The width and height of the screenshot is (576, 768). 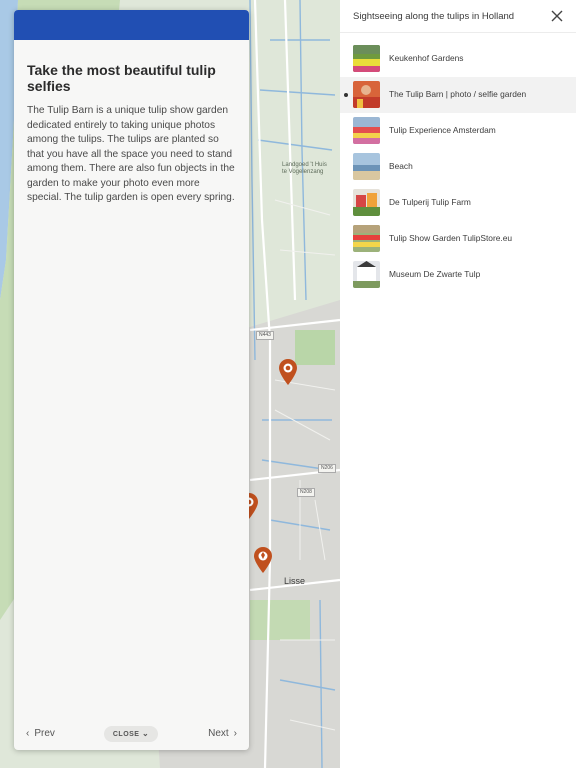 I want to click on close-icon, so click(x=557, y=16).